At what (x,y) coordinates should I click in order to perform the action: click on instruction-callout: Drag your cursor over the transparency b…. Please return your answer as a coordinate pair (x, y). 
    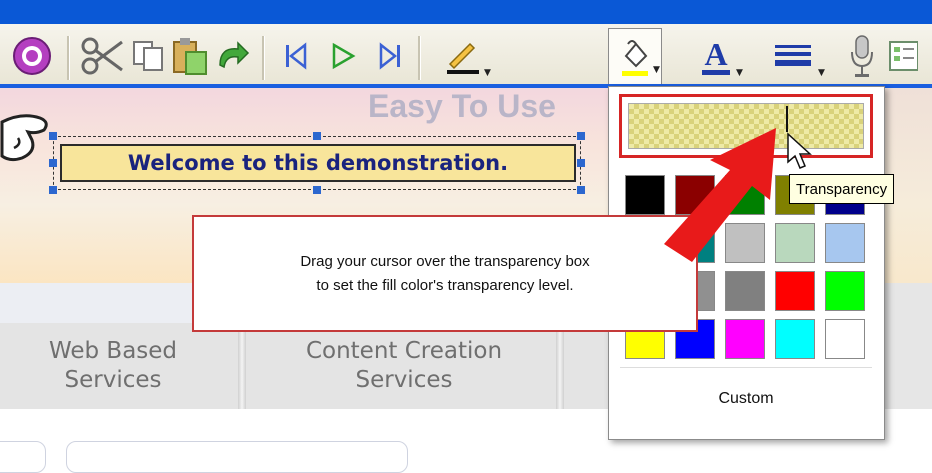
    Looking at the image, I should click on (445, 273).